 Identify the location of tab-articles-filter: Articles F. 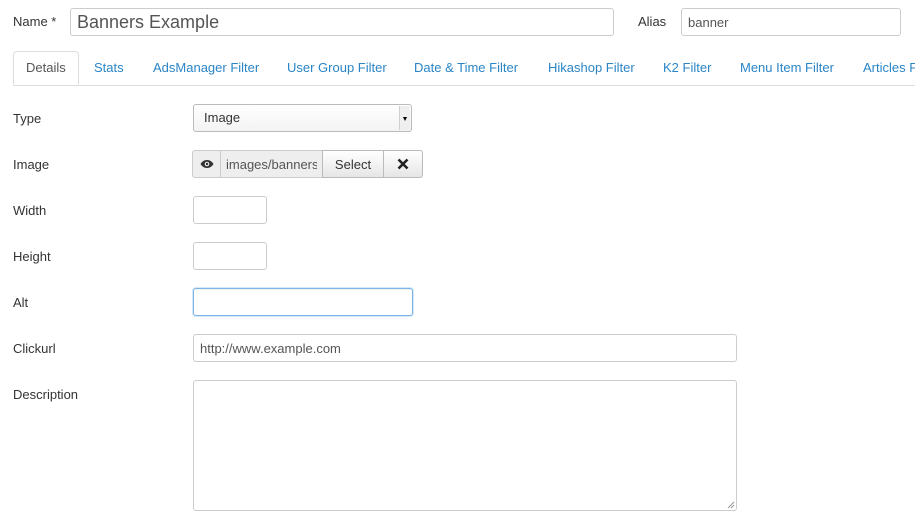
(889, 68).